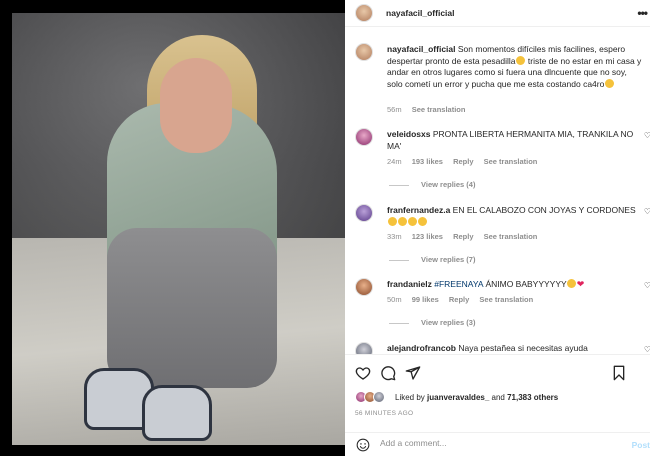 This screenshot has width=650, height=456. What do you see at coordinates (523, 348) in the screenshot?
I see `comment-body: Naya pestañea si necesitas ayuda` at bounding box center [523, 348].